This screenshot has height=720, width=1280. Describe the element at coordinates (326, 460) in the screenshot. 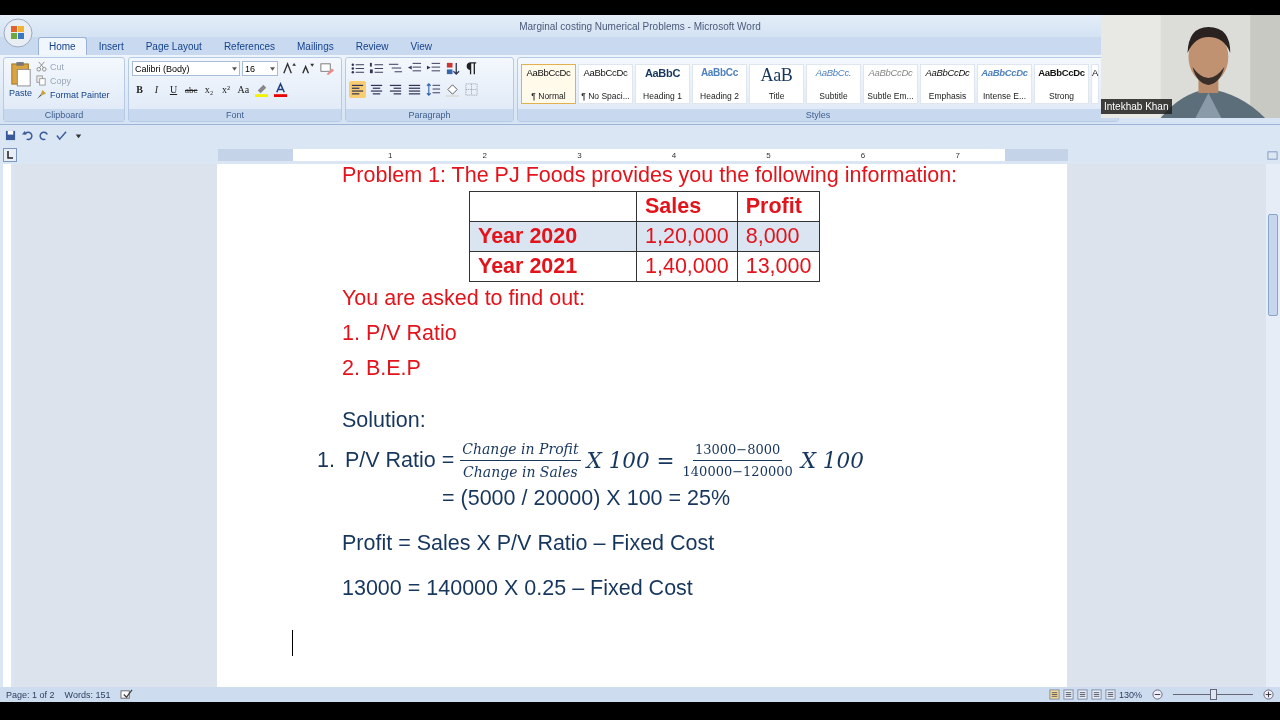

I see `list-number: 1.` at that location.